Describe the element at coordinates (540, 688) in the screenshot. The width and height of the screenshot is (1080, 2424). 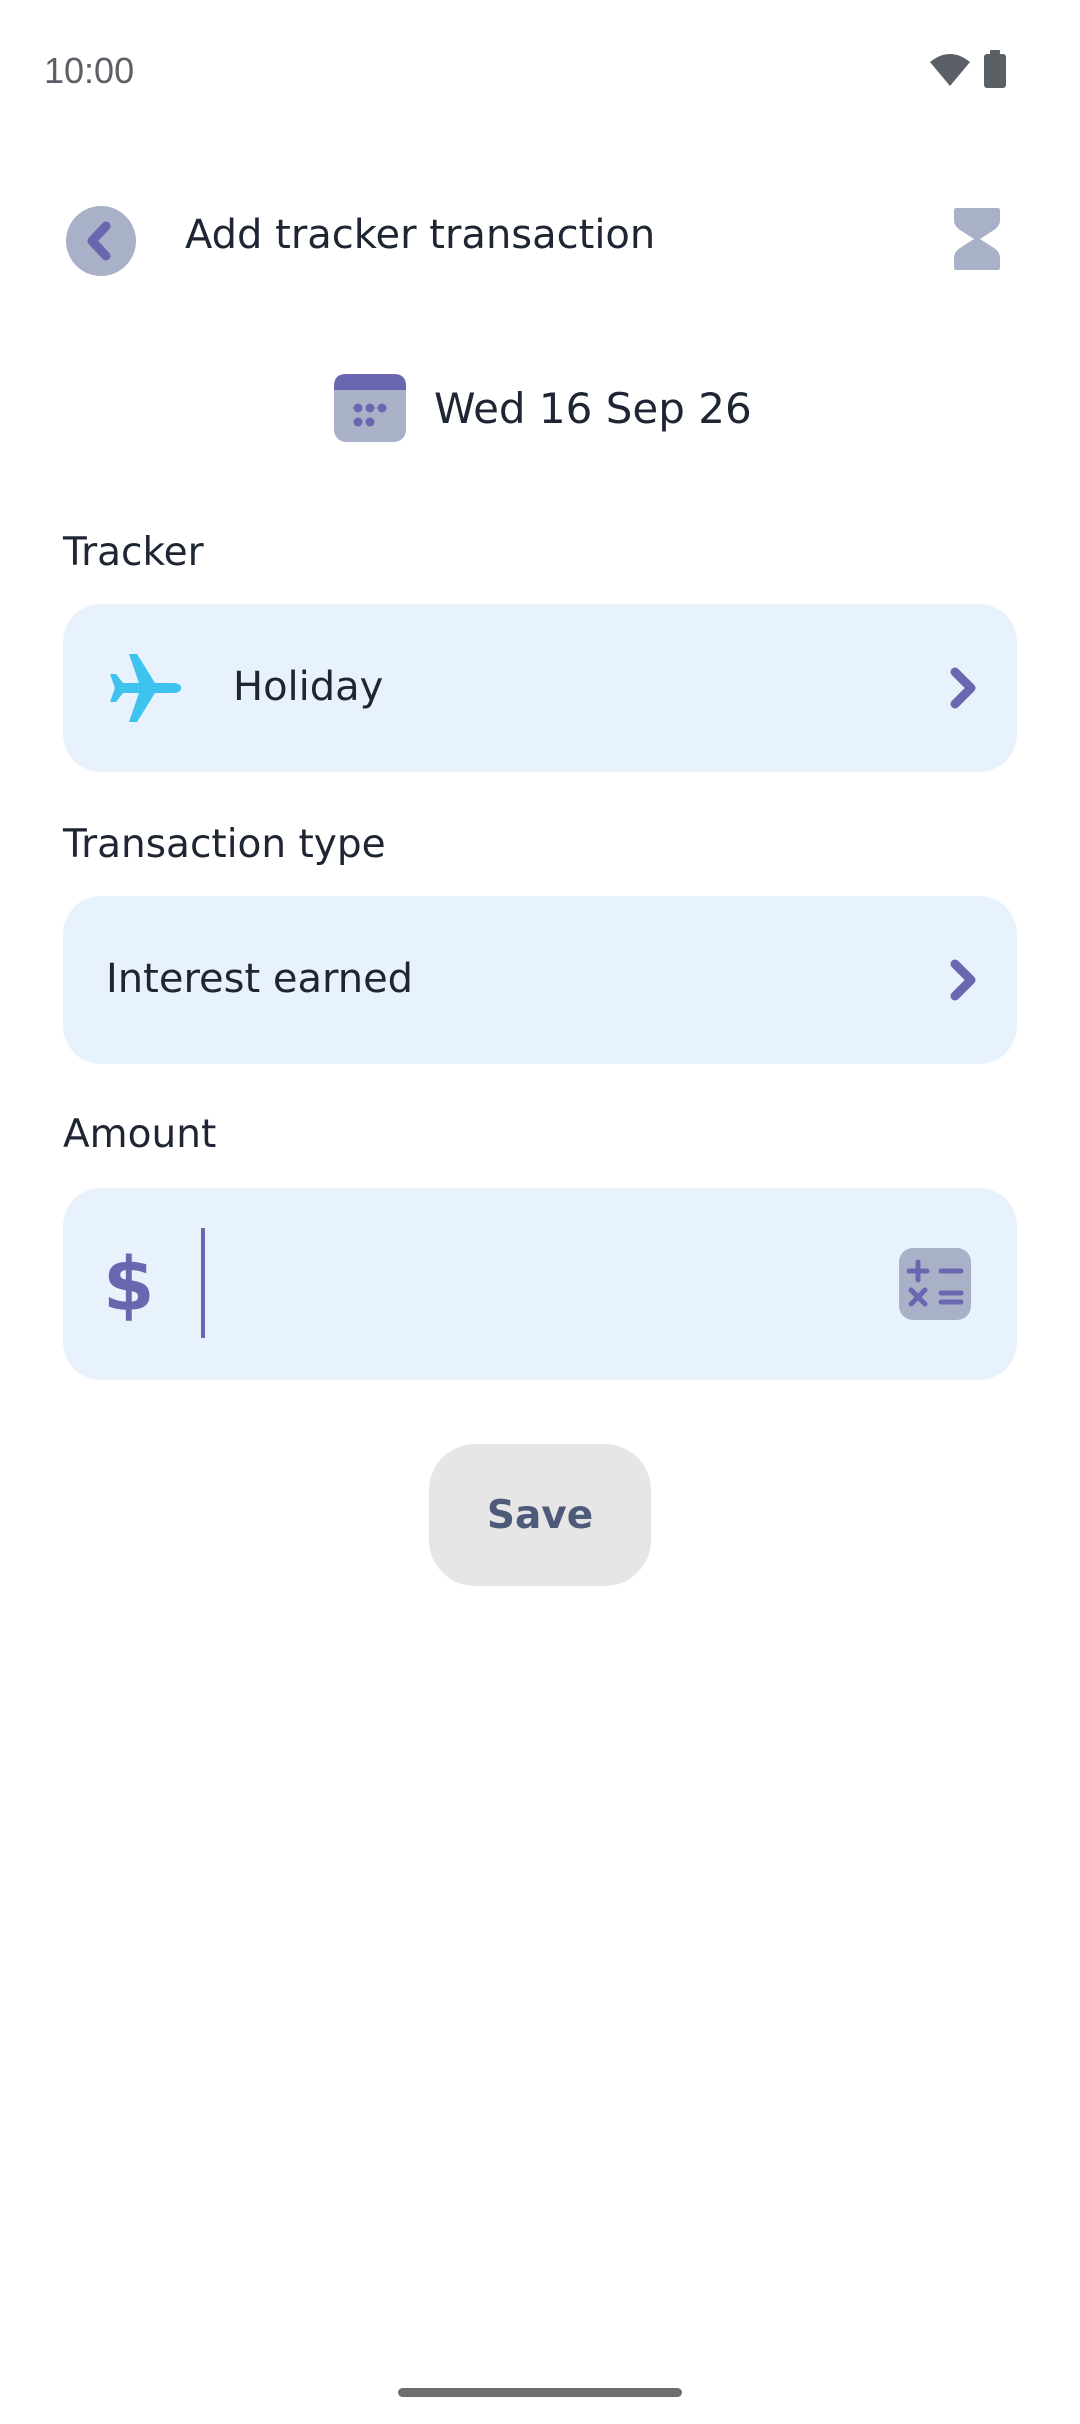
I see `tracker-selector: Holiday` at that location.